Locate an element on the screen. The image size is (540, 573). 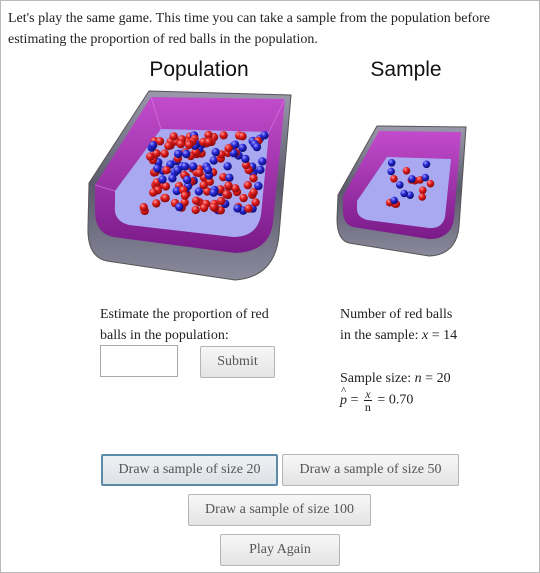
red-count-line1: Number of red balls is located at coordinates (396, 314).